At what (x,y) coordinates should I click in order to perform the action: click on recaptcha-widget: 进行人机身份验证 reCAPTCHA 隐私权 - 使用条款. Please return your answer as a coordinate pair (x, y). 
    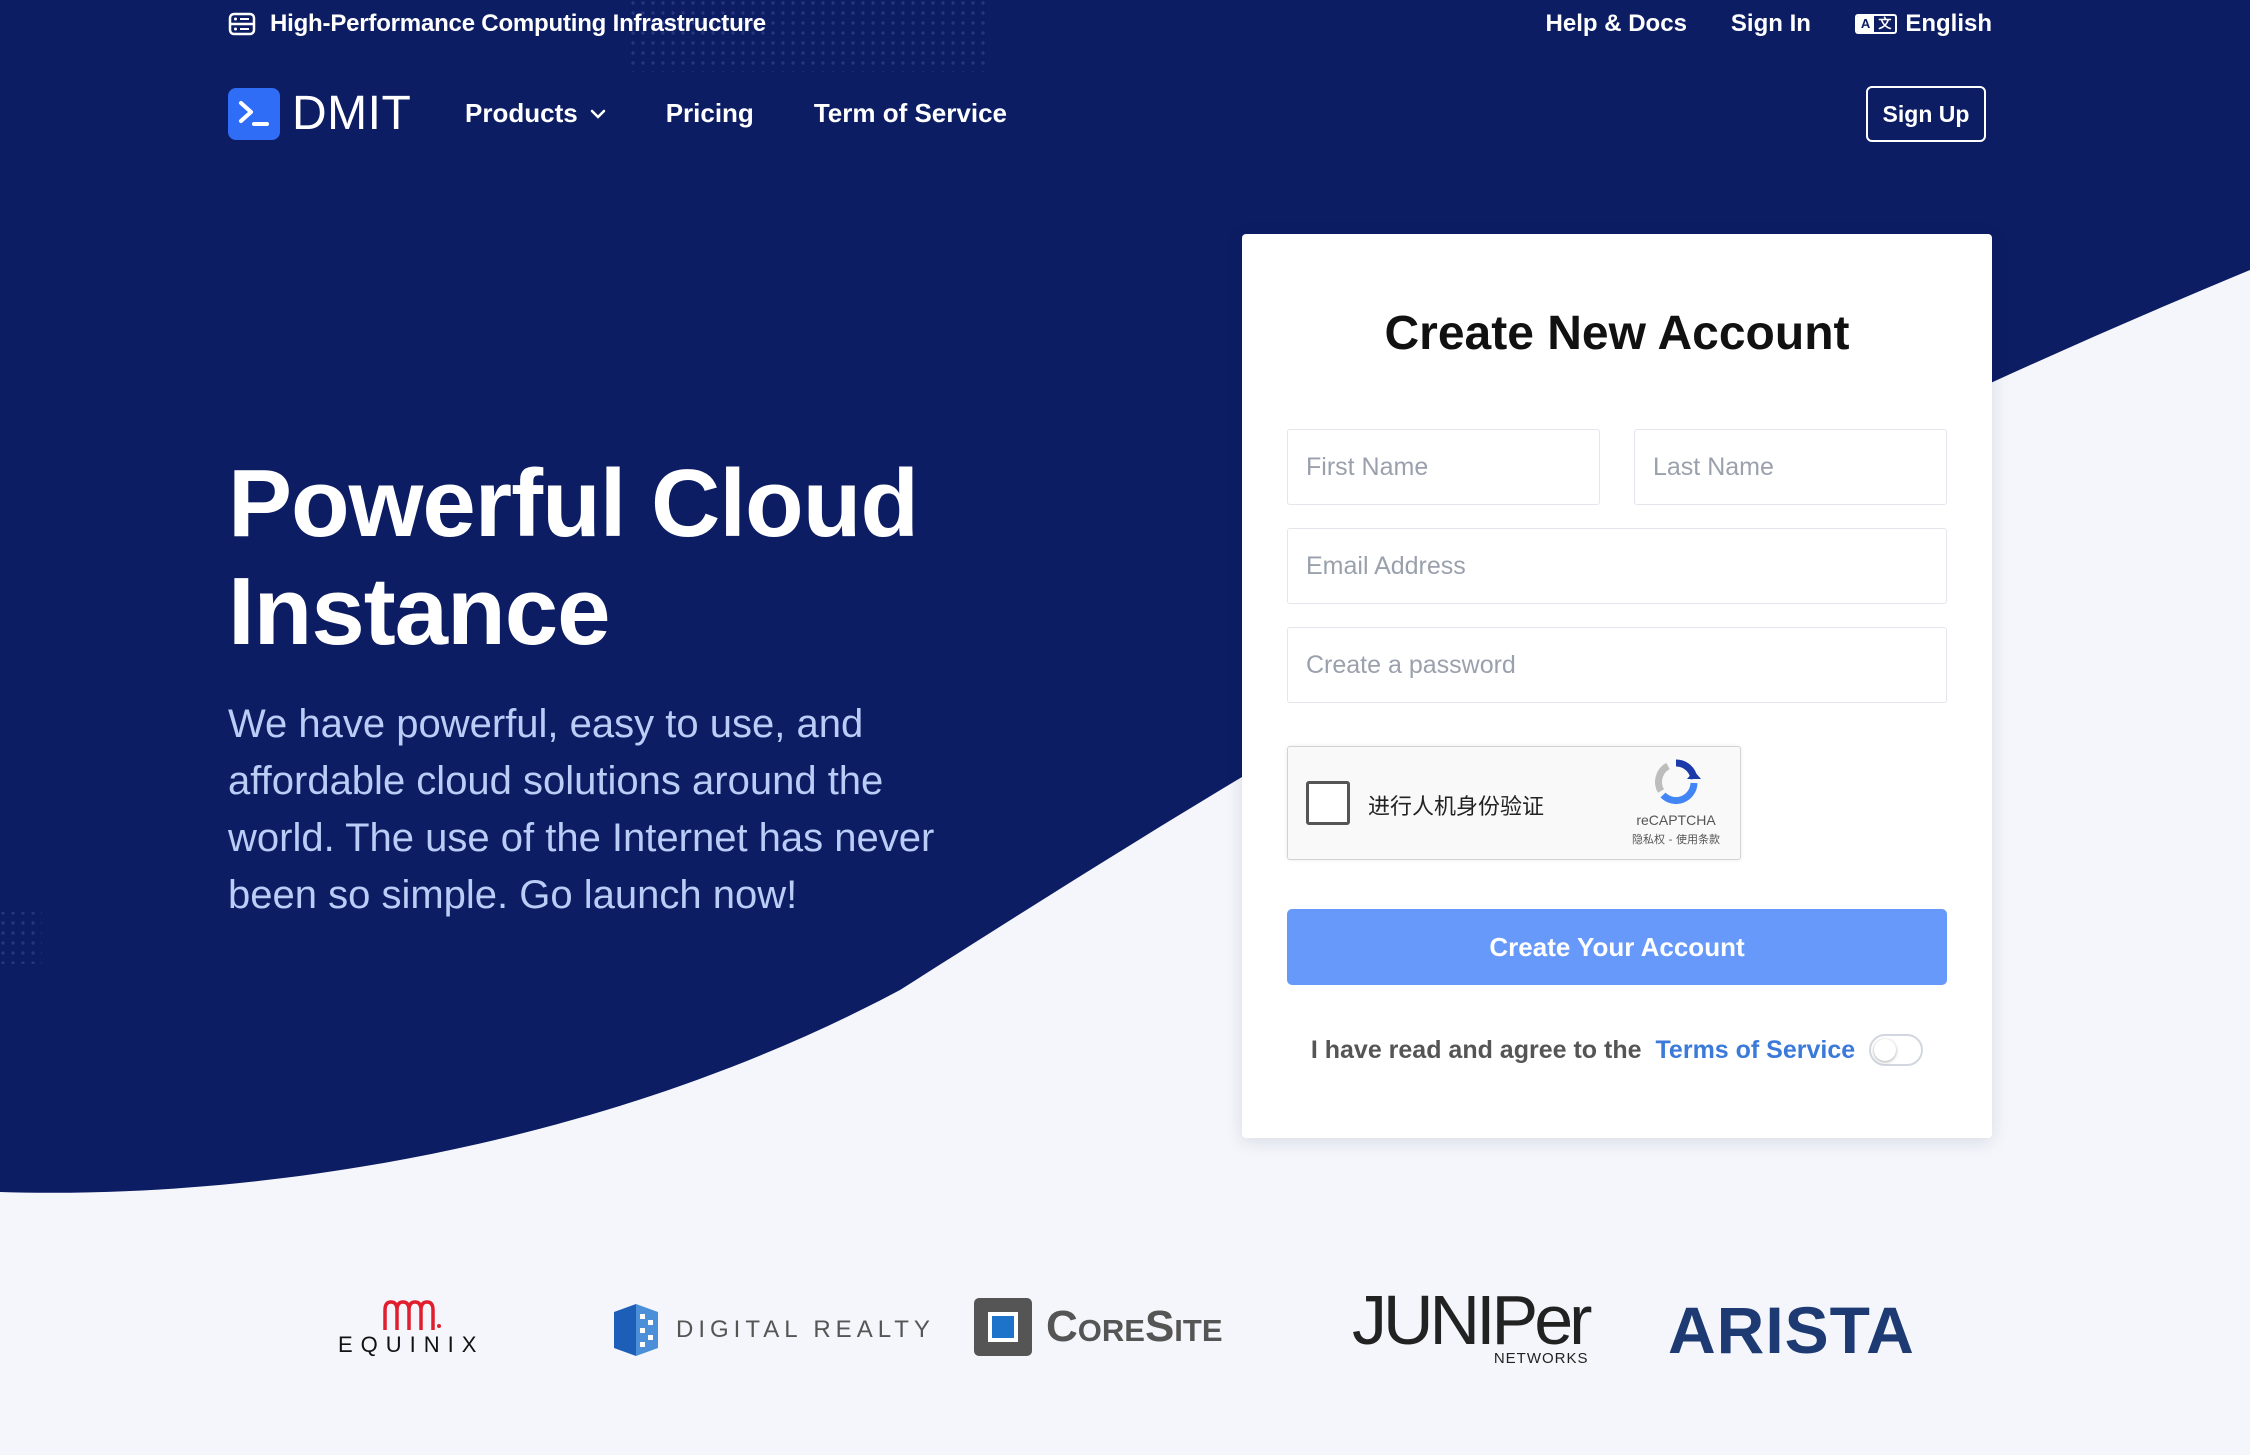
    Looking at the image, I should click on (1514, 803).